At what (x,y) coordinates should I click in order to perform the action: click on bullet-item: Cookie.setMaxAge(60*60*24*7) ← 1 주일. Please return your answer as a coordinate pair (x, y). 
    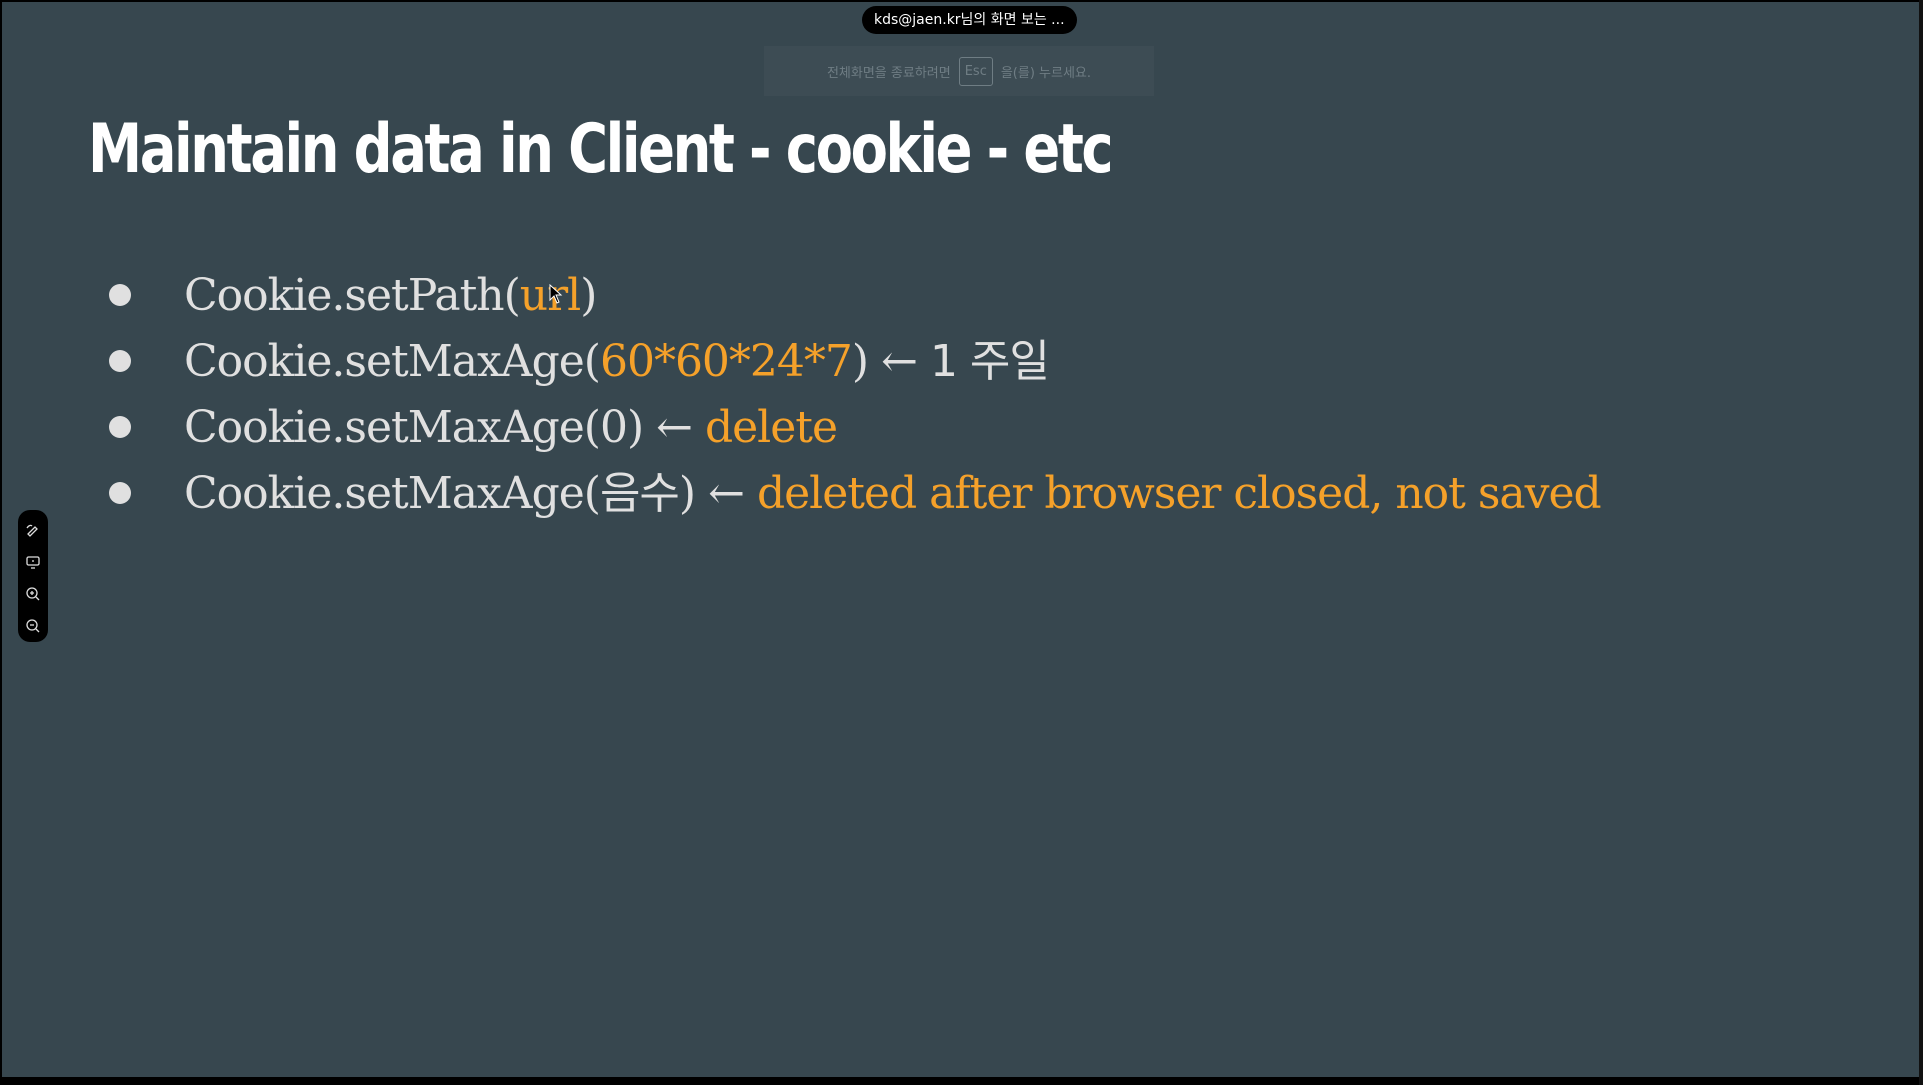
    Looking at the image, I should click on (902, 362).